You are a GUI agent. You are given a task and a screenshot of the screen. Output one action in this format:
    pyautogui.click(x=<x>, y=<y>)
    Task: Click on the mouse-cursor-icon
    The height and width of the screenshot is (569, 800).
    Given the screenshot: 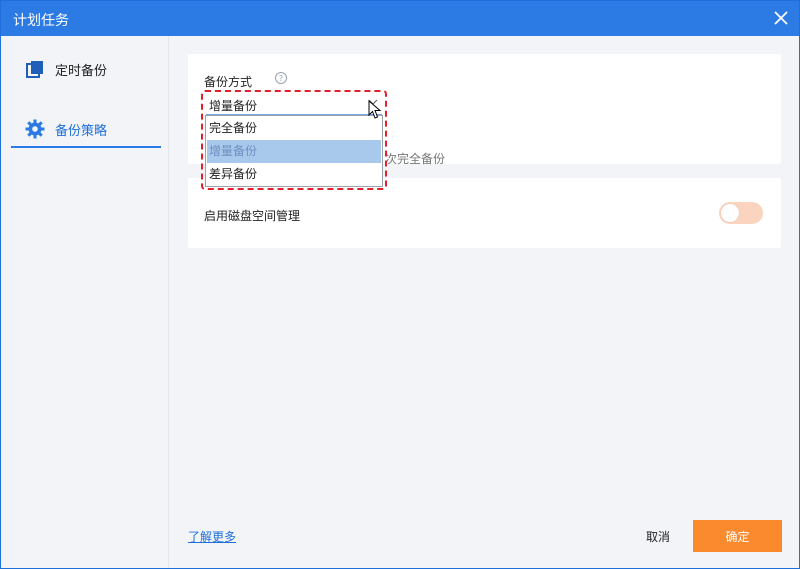 What is the action you would take?
    pyautogui.click(x=375, y=109)
    